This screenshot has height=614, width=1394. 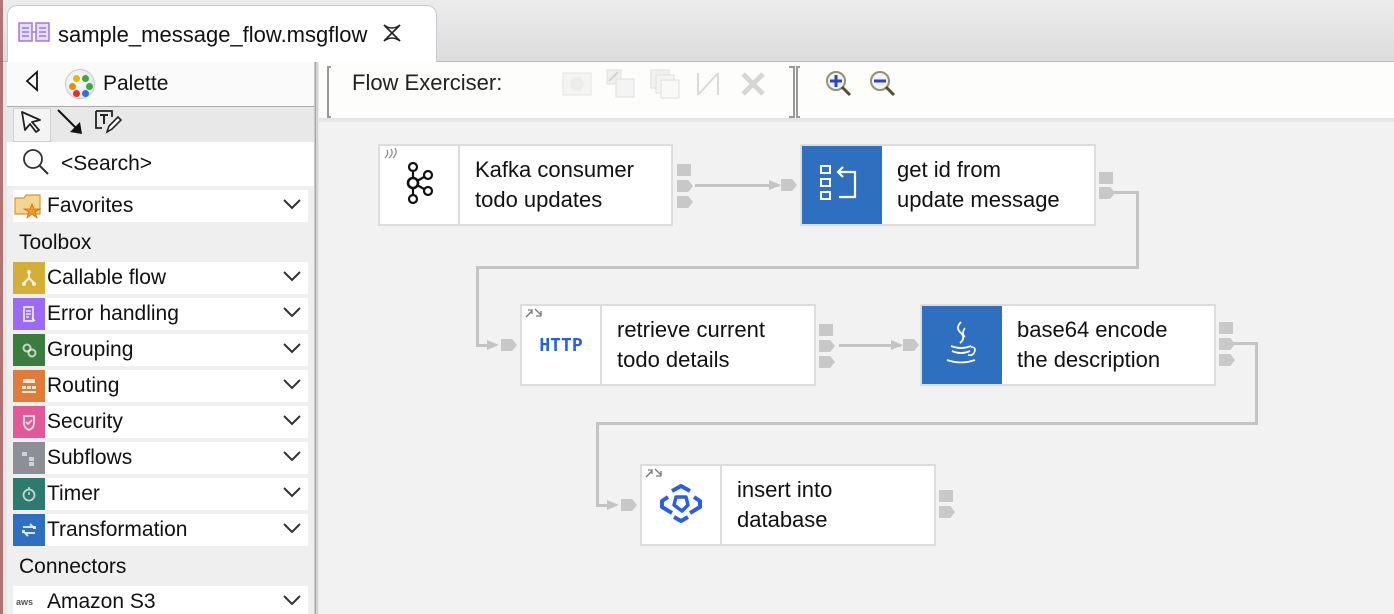 What do you see at coordinates (392, 35) in the screenshot?
I see `close-icon` at bounding box center [392, 35].